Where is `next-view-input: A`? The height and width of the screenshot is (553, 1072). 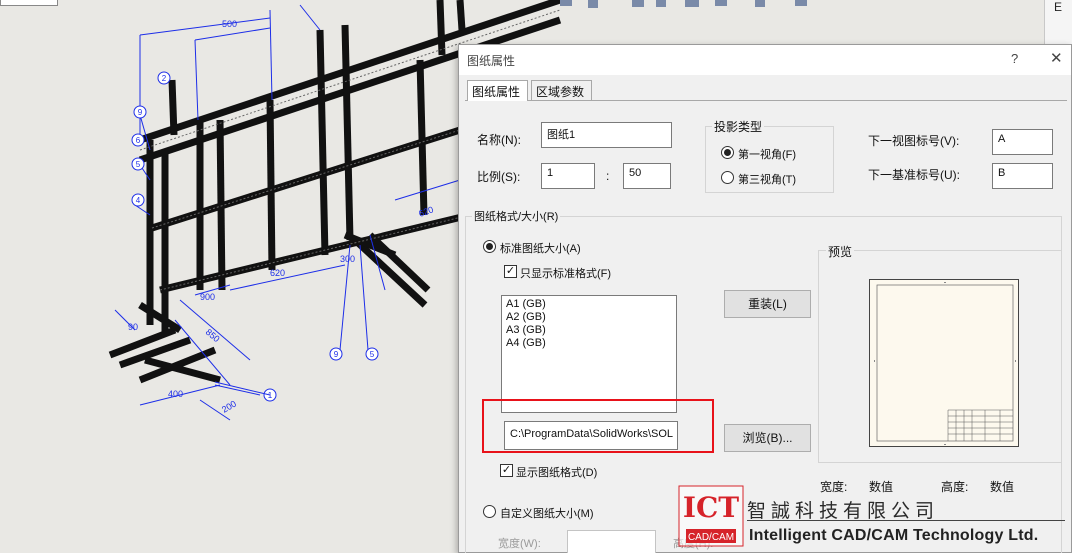 next-view-input: A is located at coordinates (1022, 142).